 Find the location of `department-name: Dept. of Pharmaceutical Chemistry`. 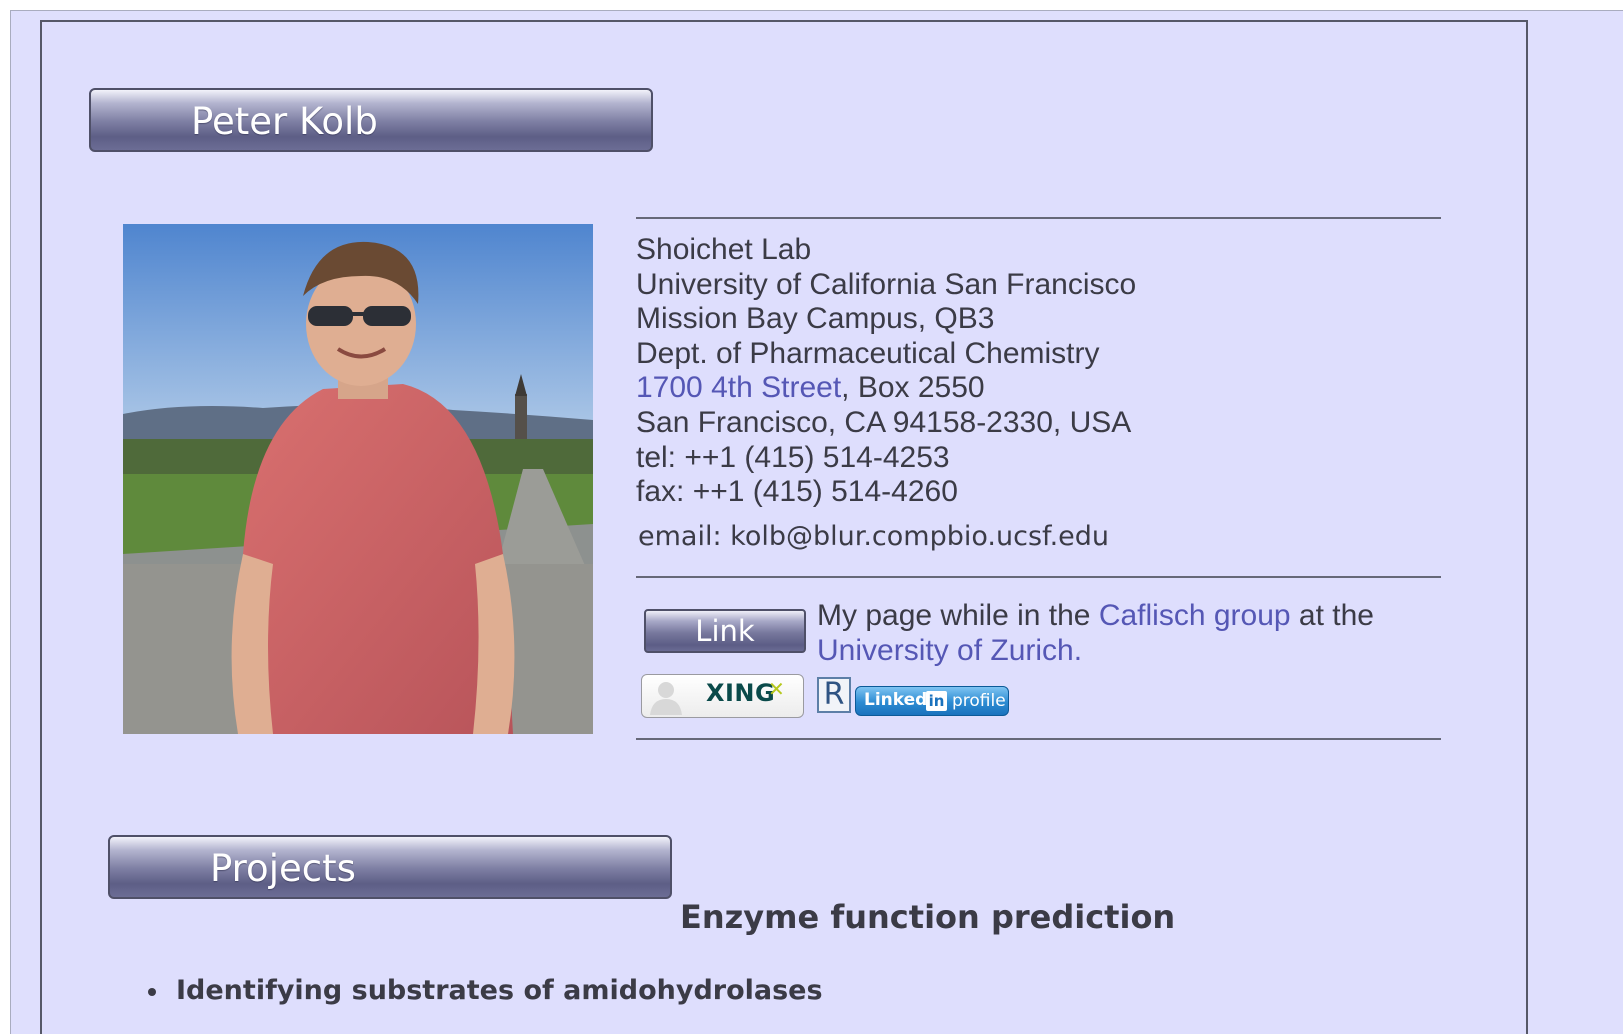

department-name: Dept. of Pharmaceutical Chemistry is located at coordinates (868, 353).